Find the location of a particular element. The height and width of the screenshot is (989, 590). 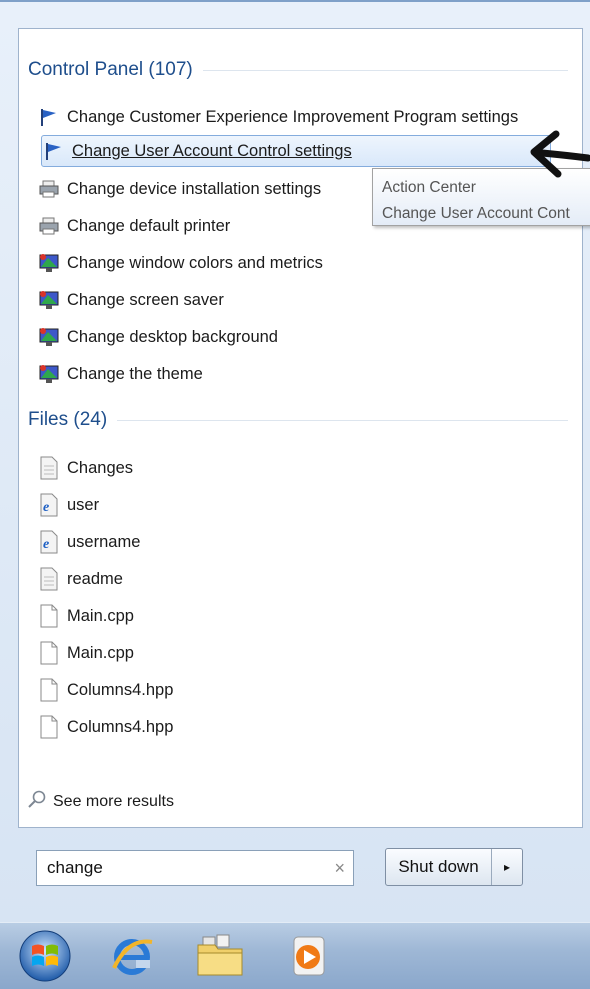

files-group-header: Files (24) is located at coordinates (298, 420).